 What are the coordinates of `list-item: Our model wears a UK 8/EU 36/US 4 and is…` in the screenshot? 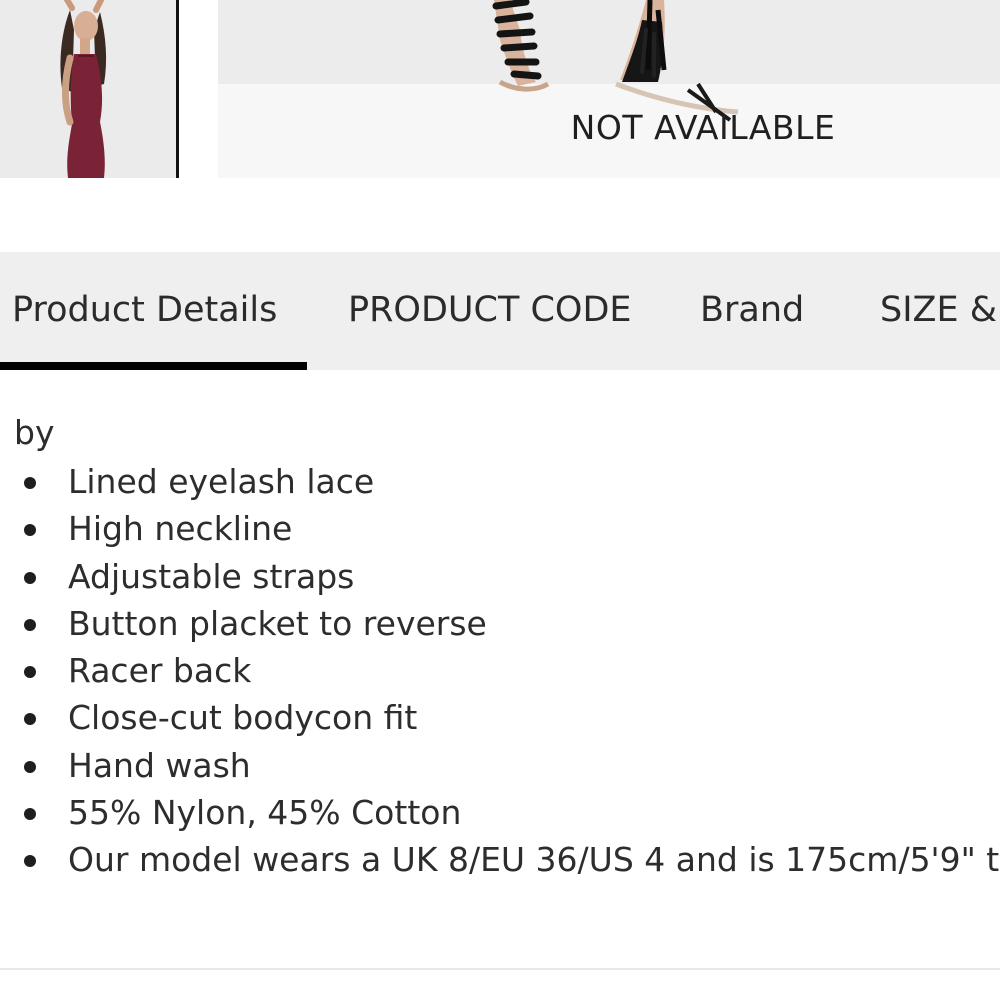 It's located at (500, 859).